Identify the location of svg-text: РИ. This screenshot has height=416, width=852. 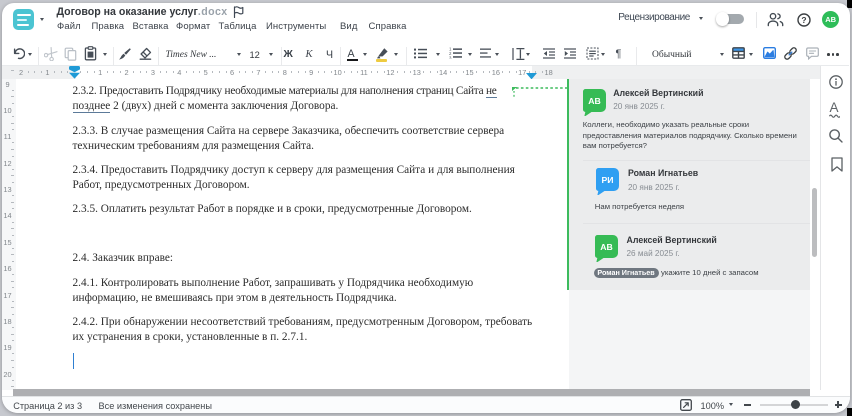
(607, 180).